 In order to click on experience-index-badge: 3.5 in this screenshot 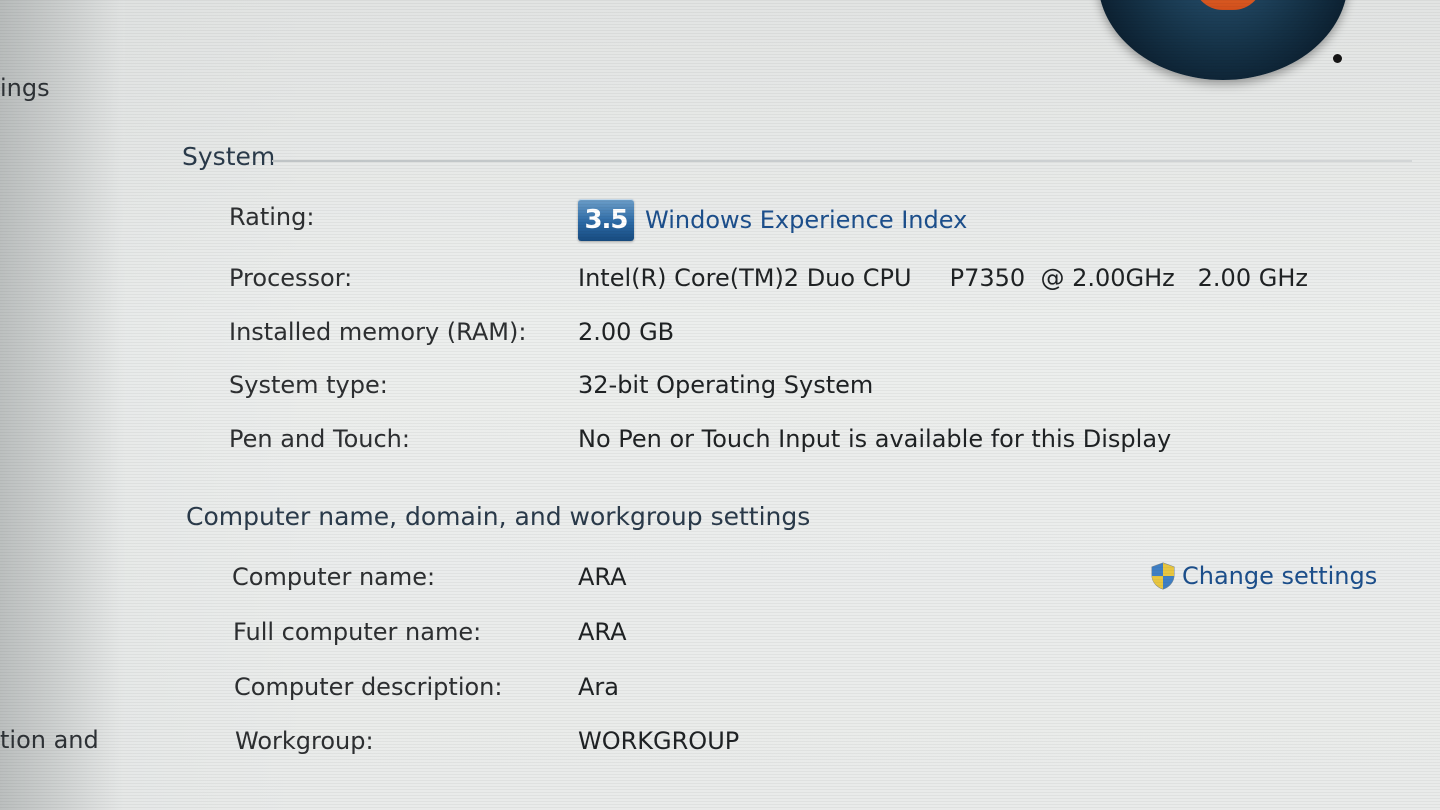, I will do `click(606, 220)`.